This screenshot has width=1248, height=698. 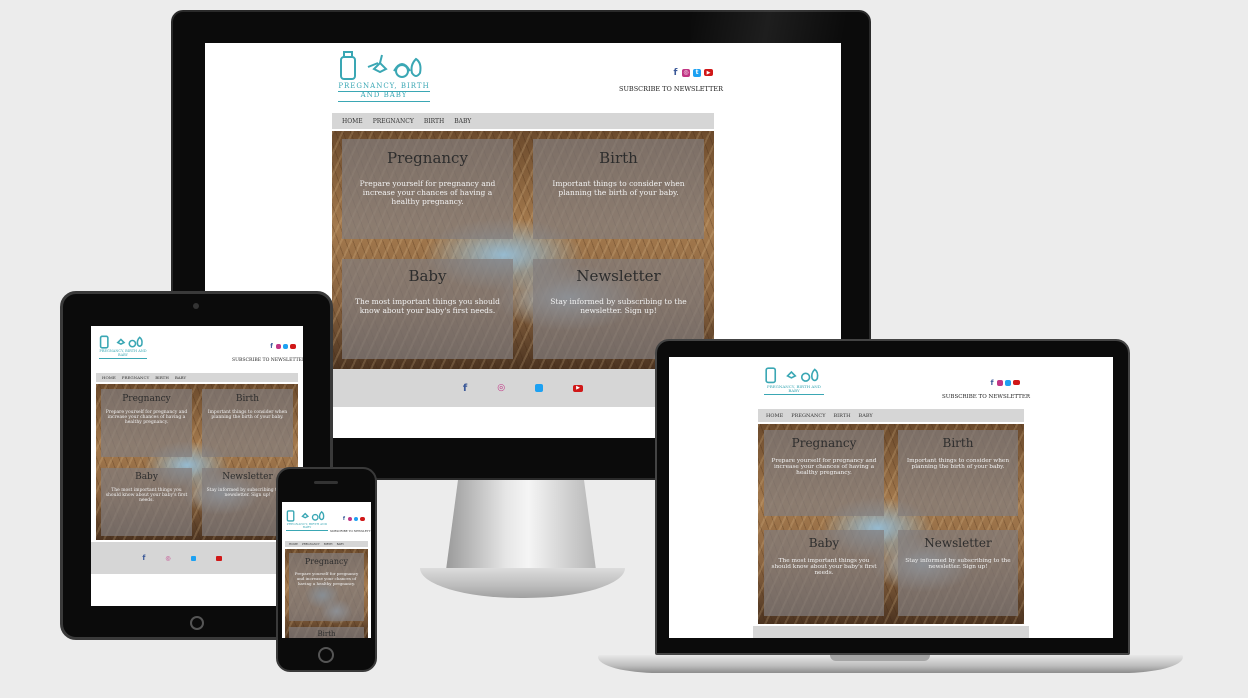 What do you see at coordinates (697, 72) in the screenshot?
I see `twitter-icon: t` at bounding box center [697, 72].